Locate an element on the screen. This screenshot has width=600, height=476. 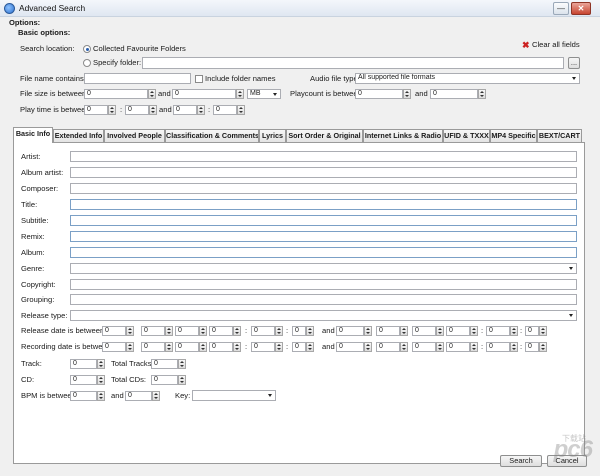
copyright-input is located at coordinates (323, 284).